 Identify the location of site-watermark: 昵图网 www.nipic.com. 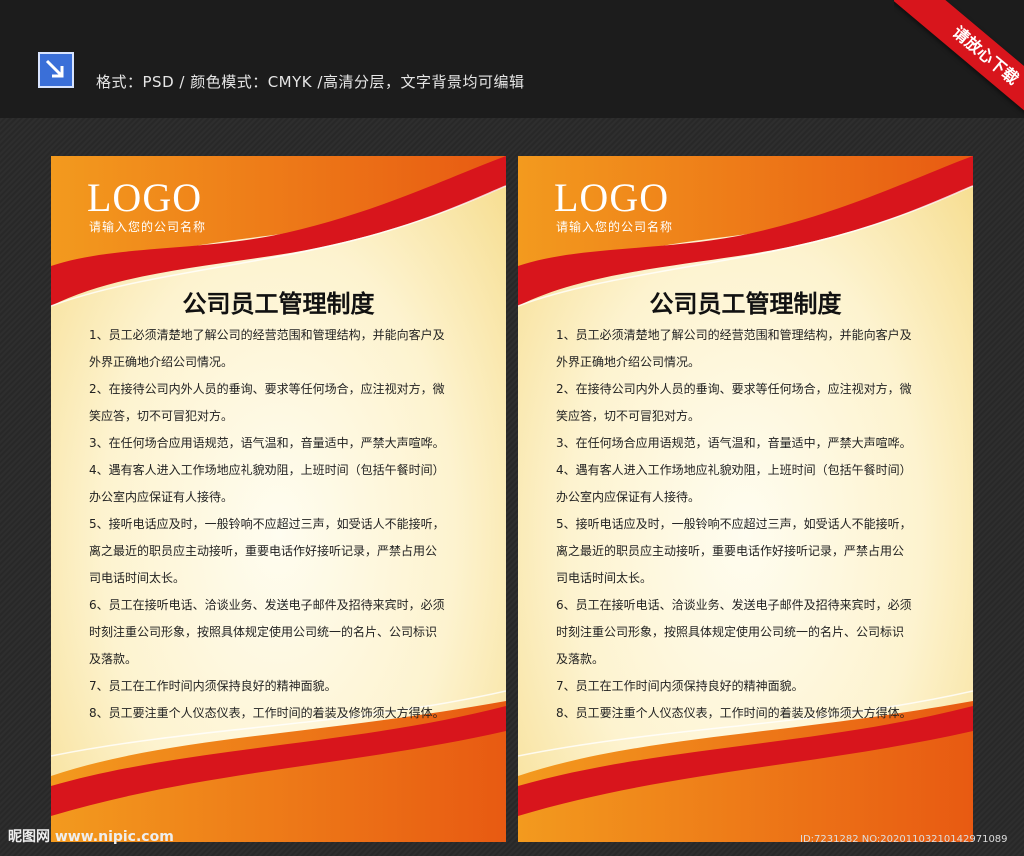
(91, 837).